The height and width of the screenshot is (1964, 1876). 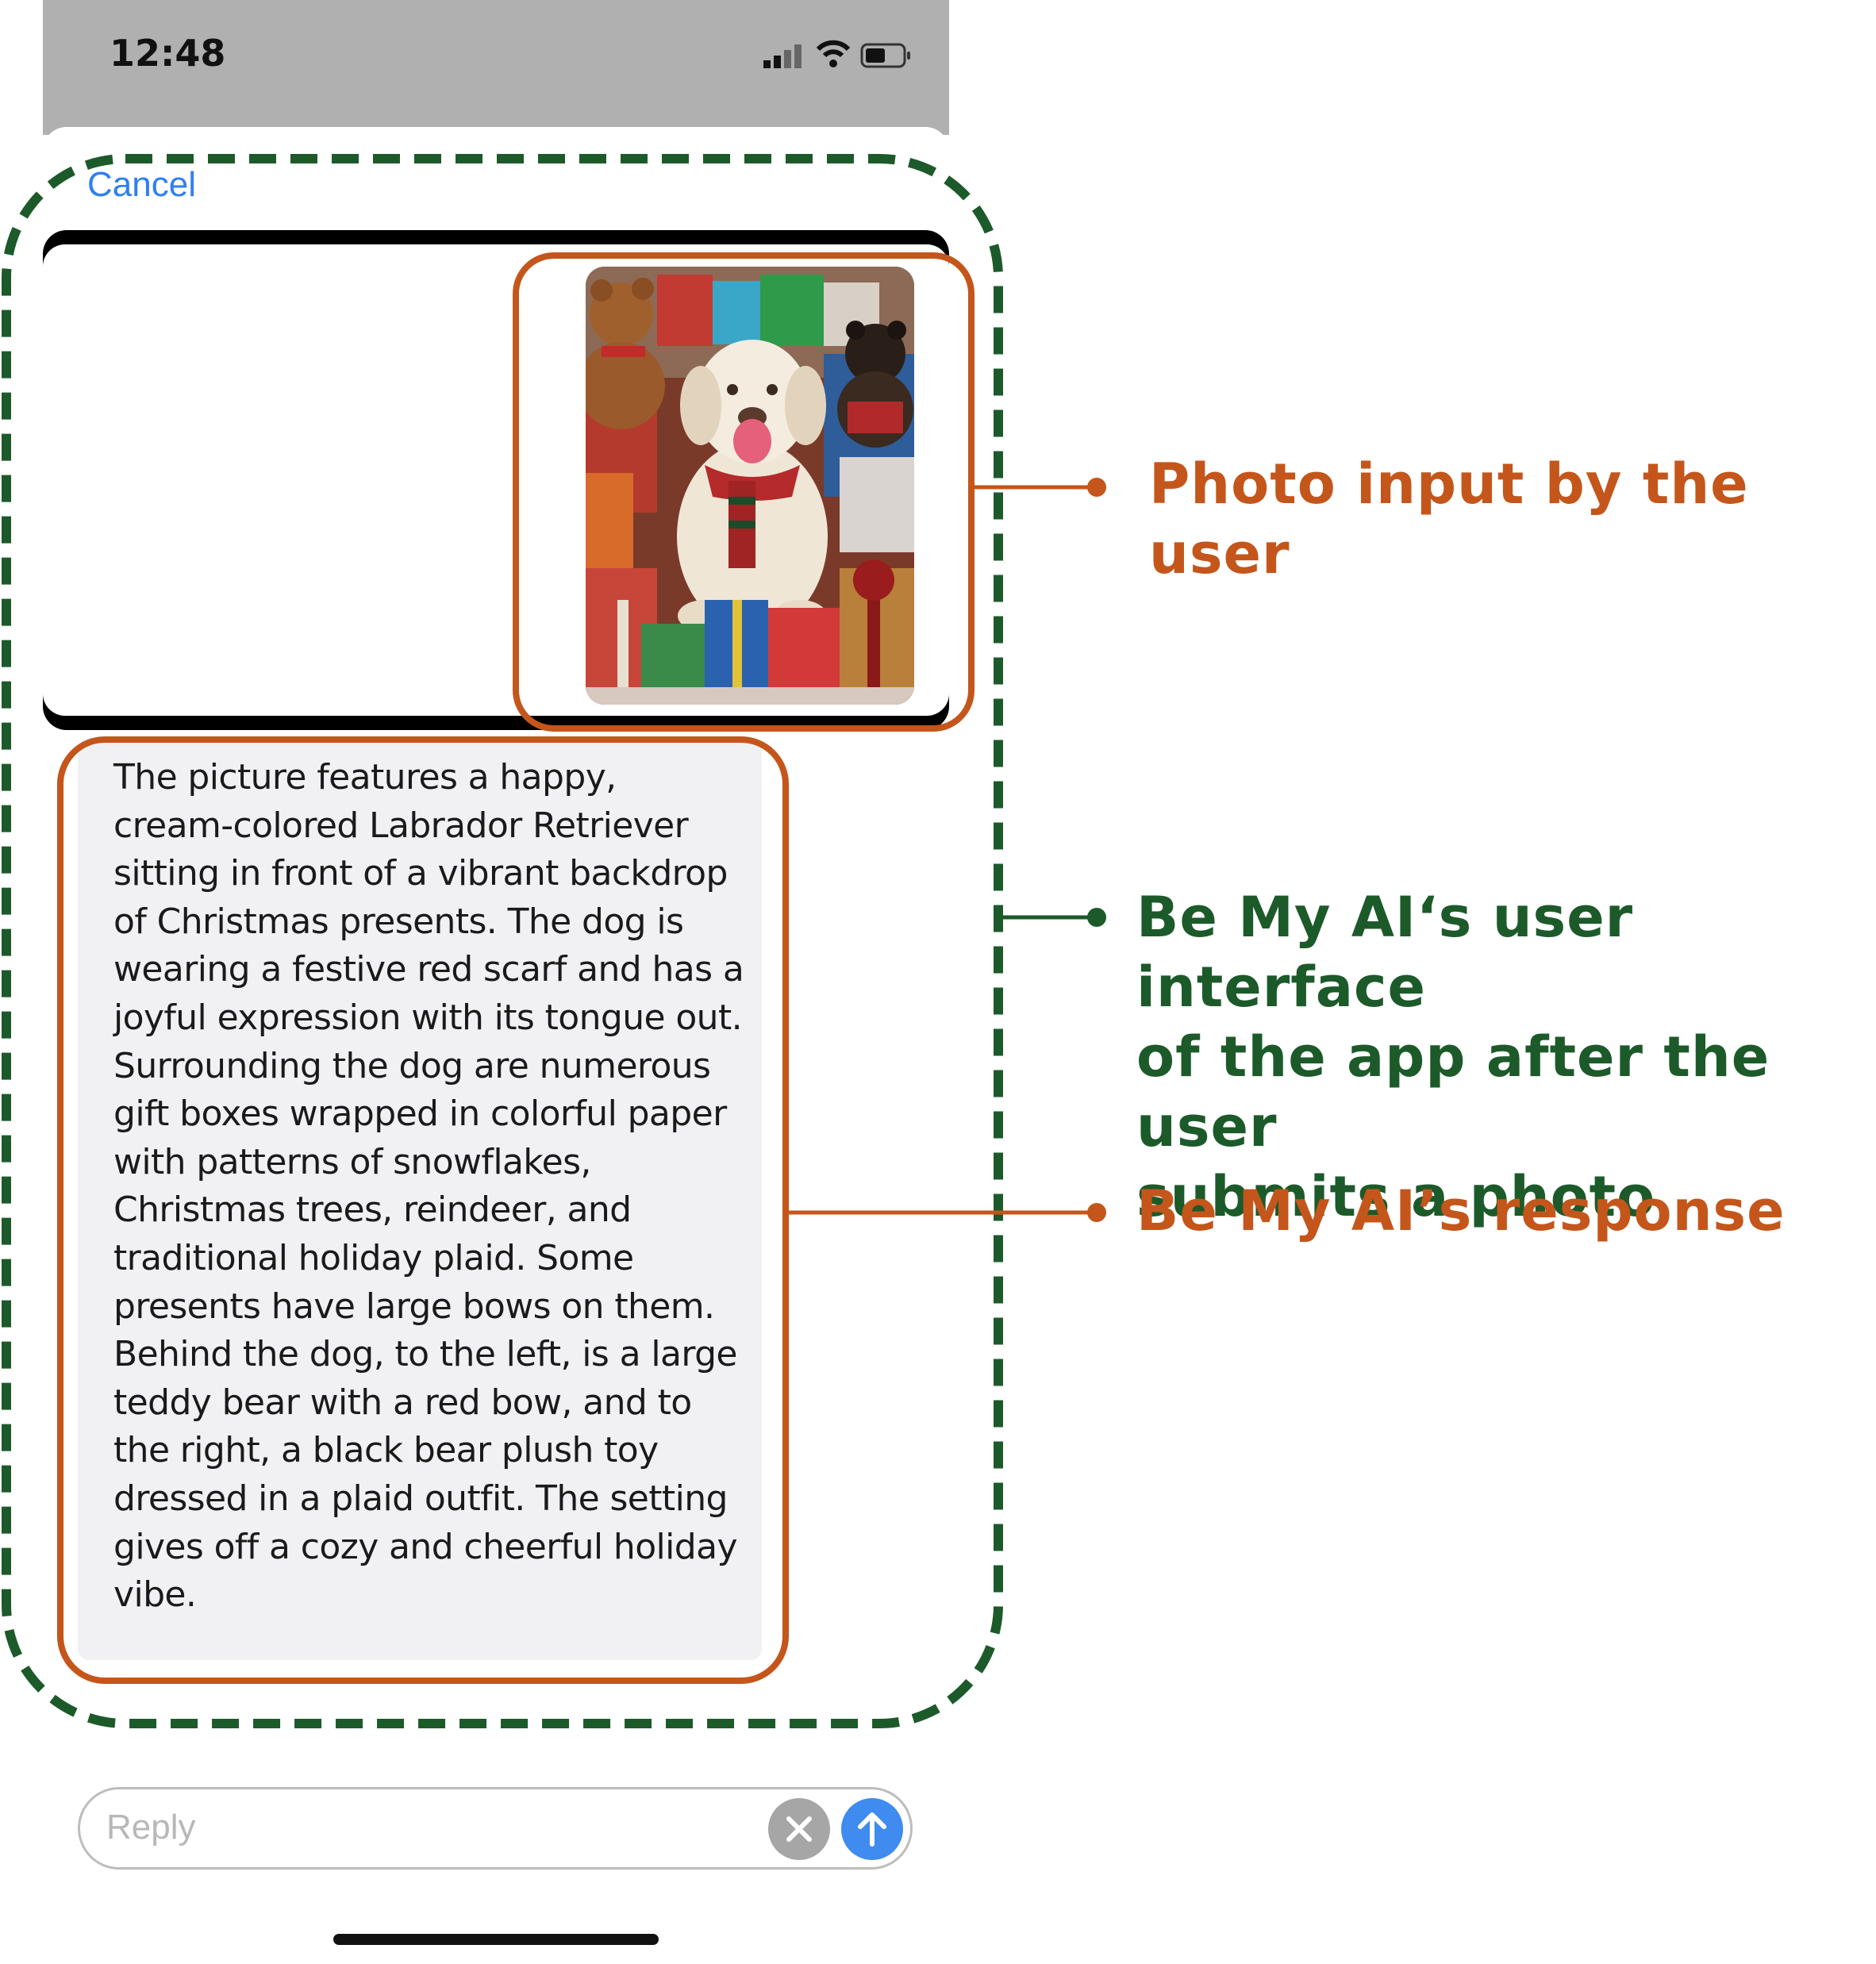 What do you see at coordinates (1050, 918) in the screenshot?
I see `ui-connector-line` at bounding box center [1050, 918].